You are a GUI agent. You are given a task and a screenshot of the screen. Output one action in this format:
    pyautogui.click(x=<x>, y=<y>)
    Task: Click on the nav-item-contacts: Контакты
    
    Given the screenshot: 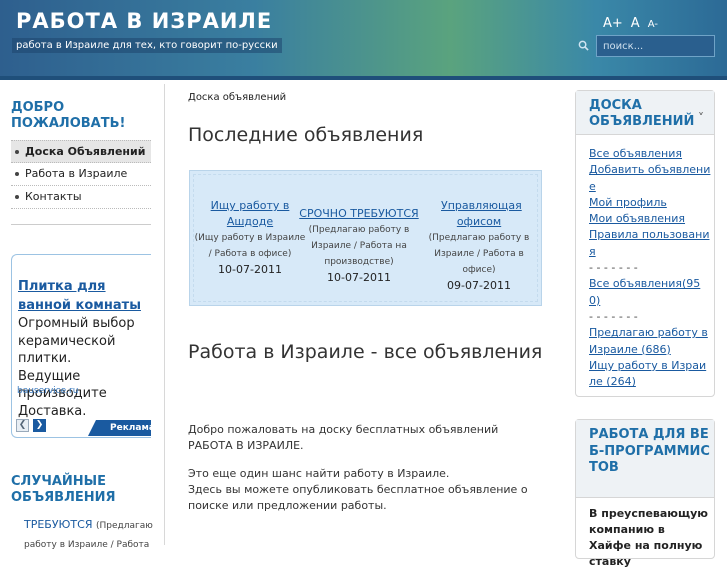 What is the action you would take?
    pyautogui.click(x=81, y=197)
    